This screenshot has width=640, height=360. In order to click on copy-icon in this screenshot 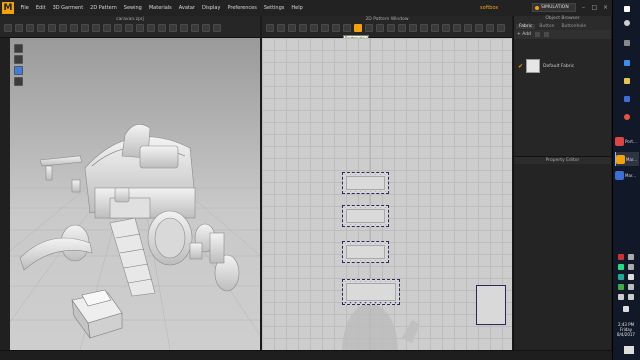, I will do `click(537, 34)`.